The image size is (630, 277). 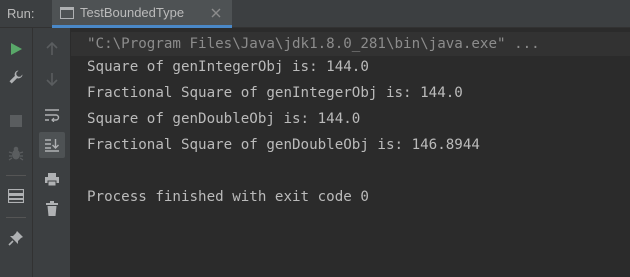 I want to click on soft-wrap-button, so click(x=52, y=115).